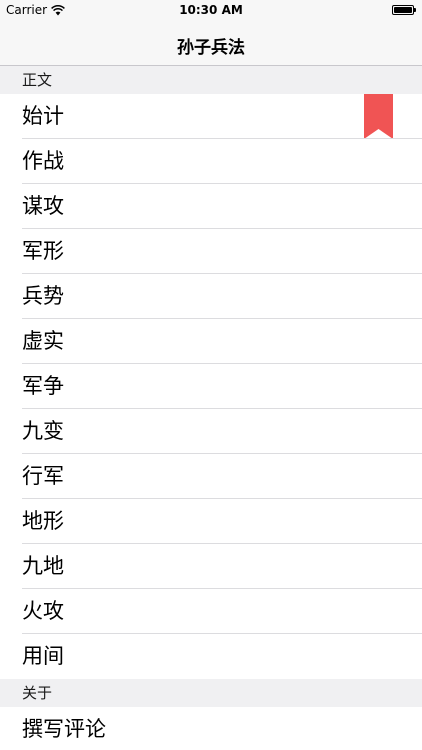  I want to click on list-item-chapter: 作战, so click(211, 161).